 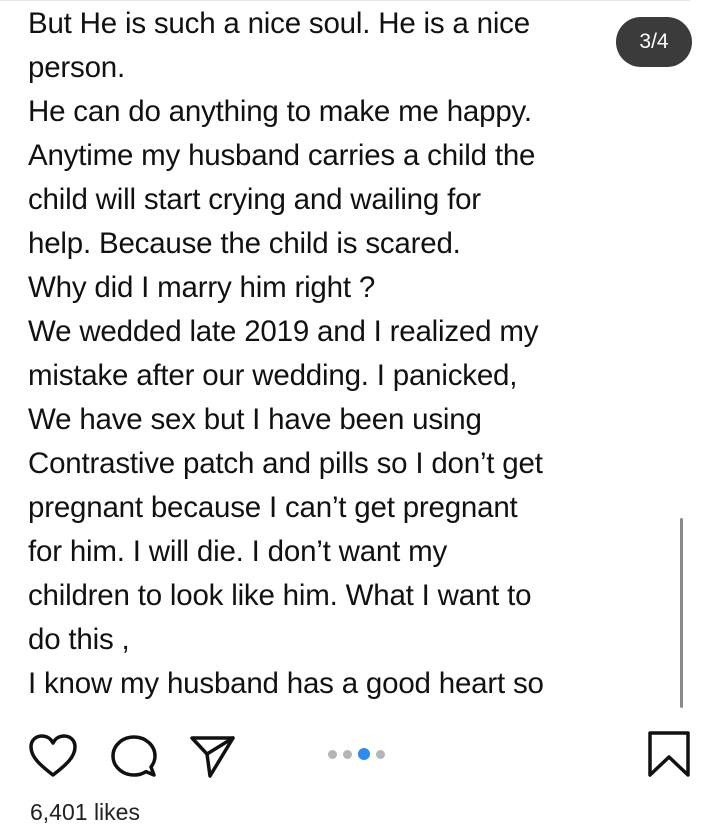 What do you see at coordinates (356, 754) in the screenshot?
I see `carousel-dots` at bounding box center [356, 754].